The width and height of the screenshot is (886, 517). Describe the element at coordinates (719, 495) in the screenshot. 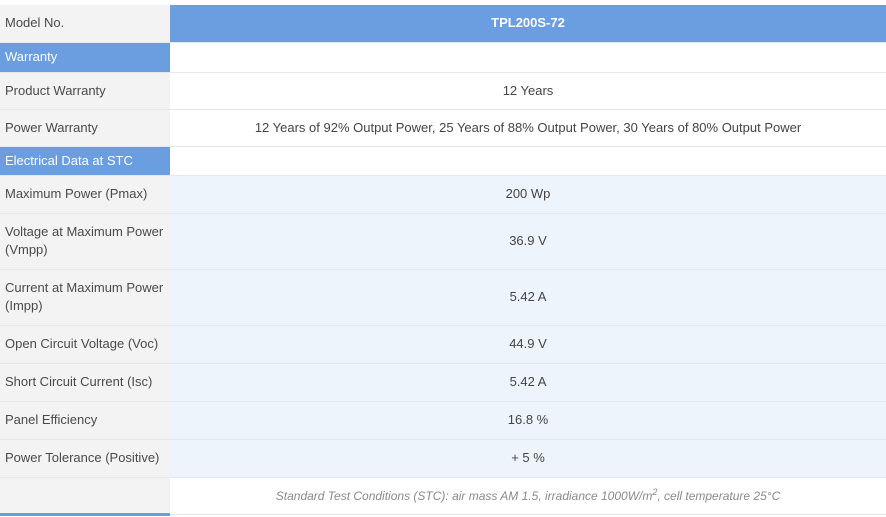

I see `stc-note-text-end: , cell temperature 25°C` at that location.